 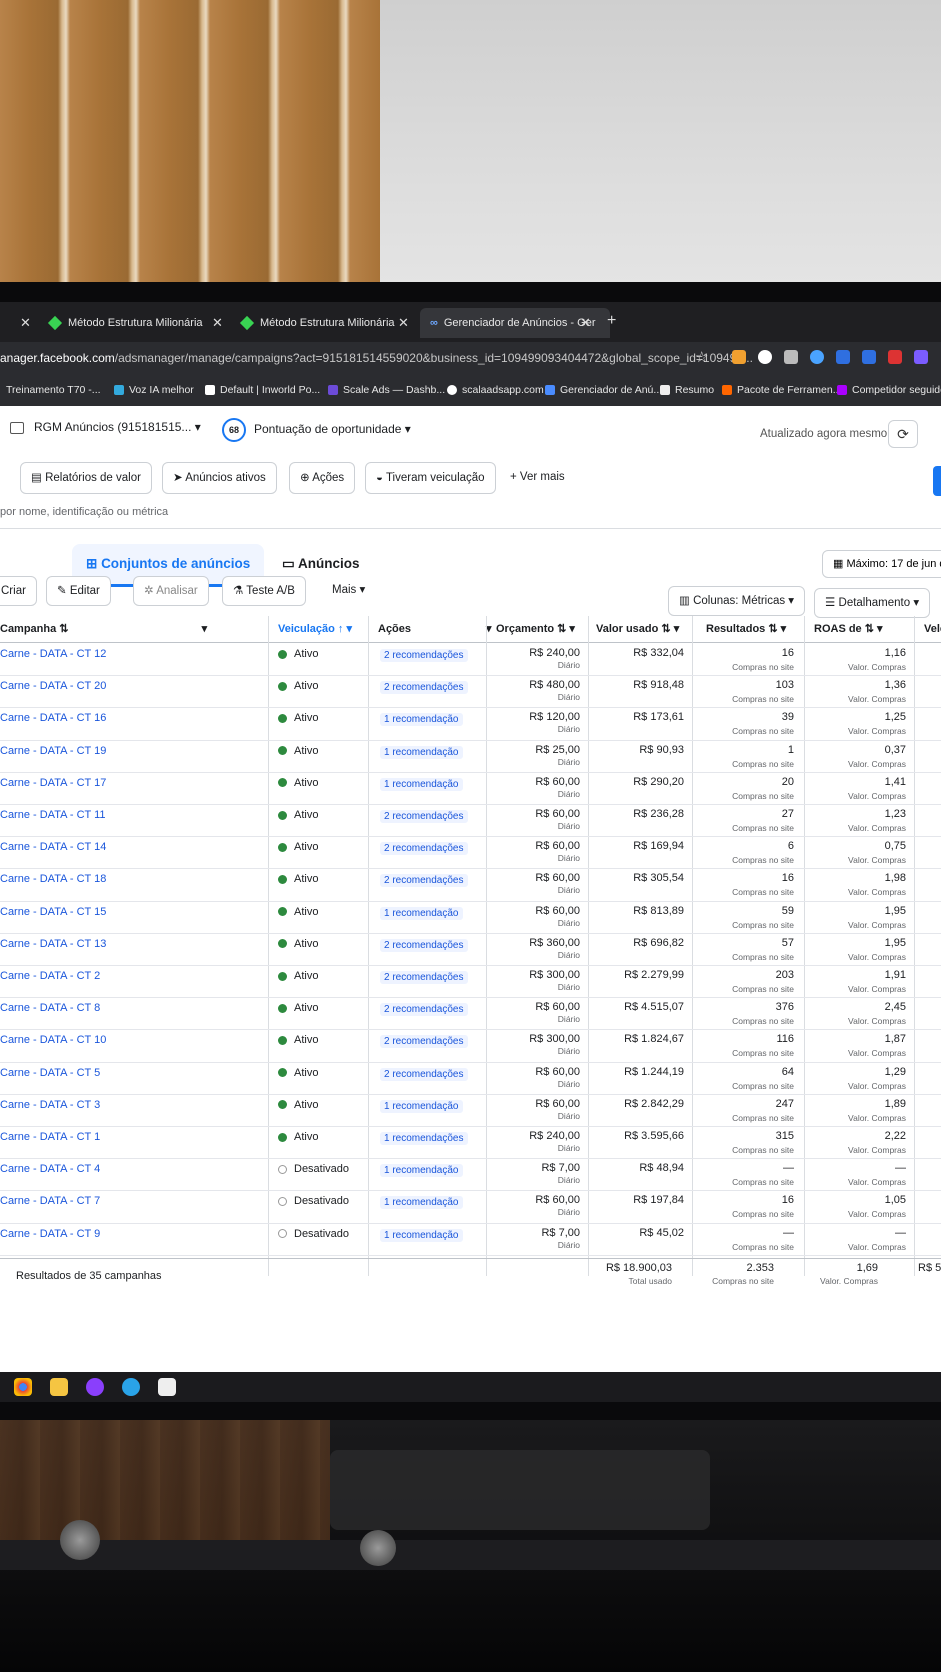 I want to click on bookmark: Resumo, so click(x=687, y=390).